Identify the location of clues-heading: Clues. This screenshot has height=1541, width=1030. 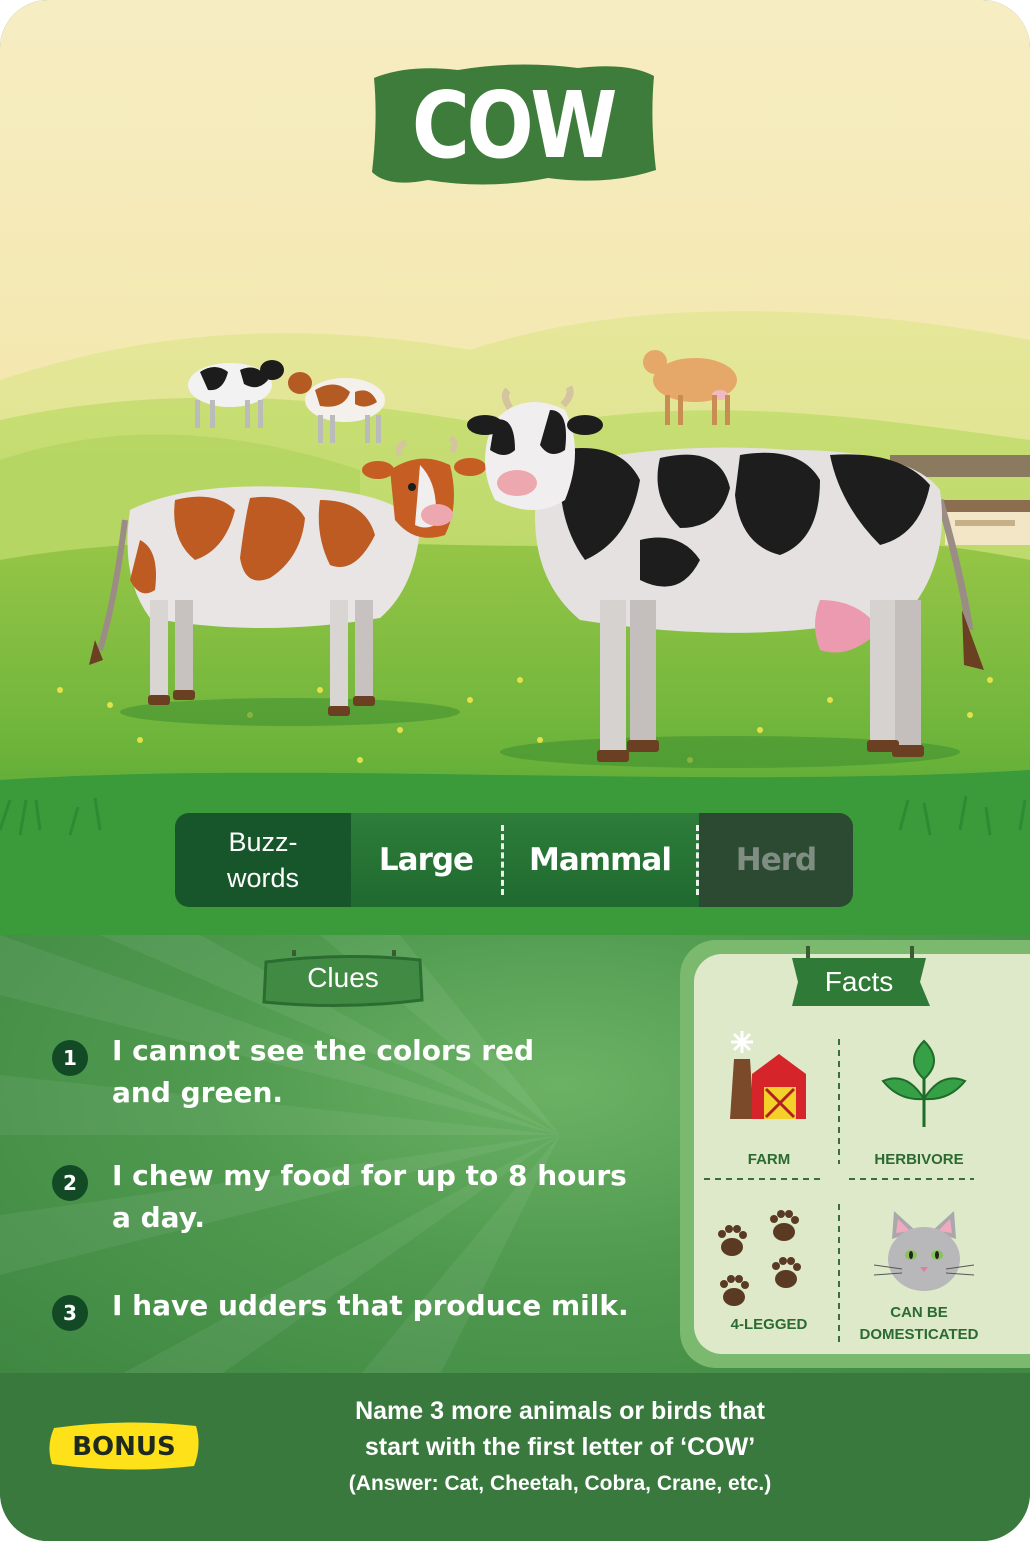
(343, 977).